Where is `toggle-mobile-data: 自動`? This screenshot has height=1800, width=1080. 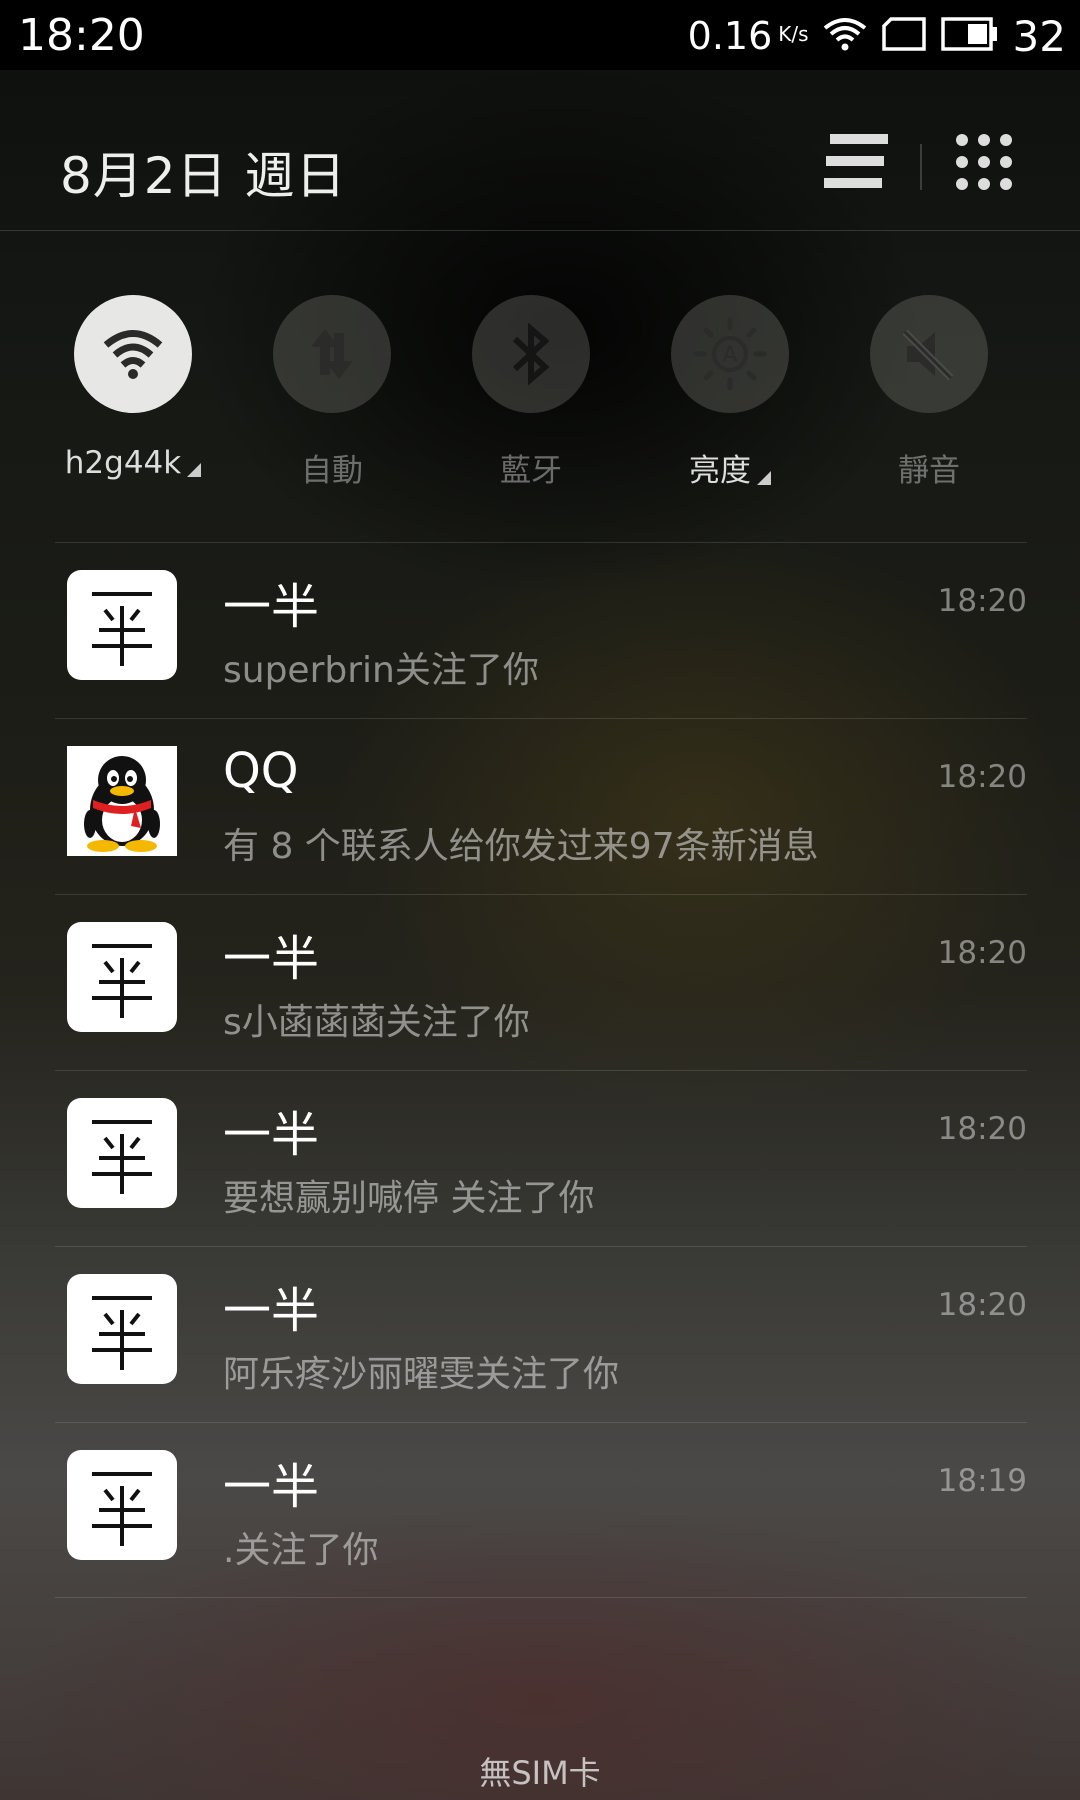
toggle-mobile-data: 自動 is located at coordinates (332, 395).